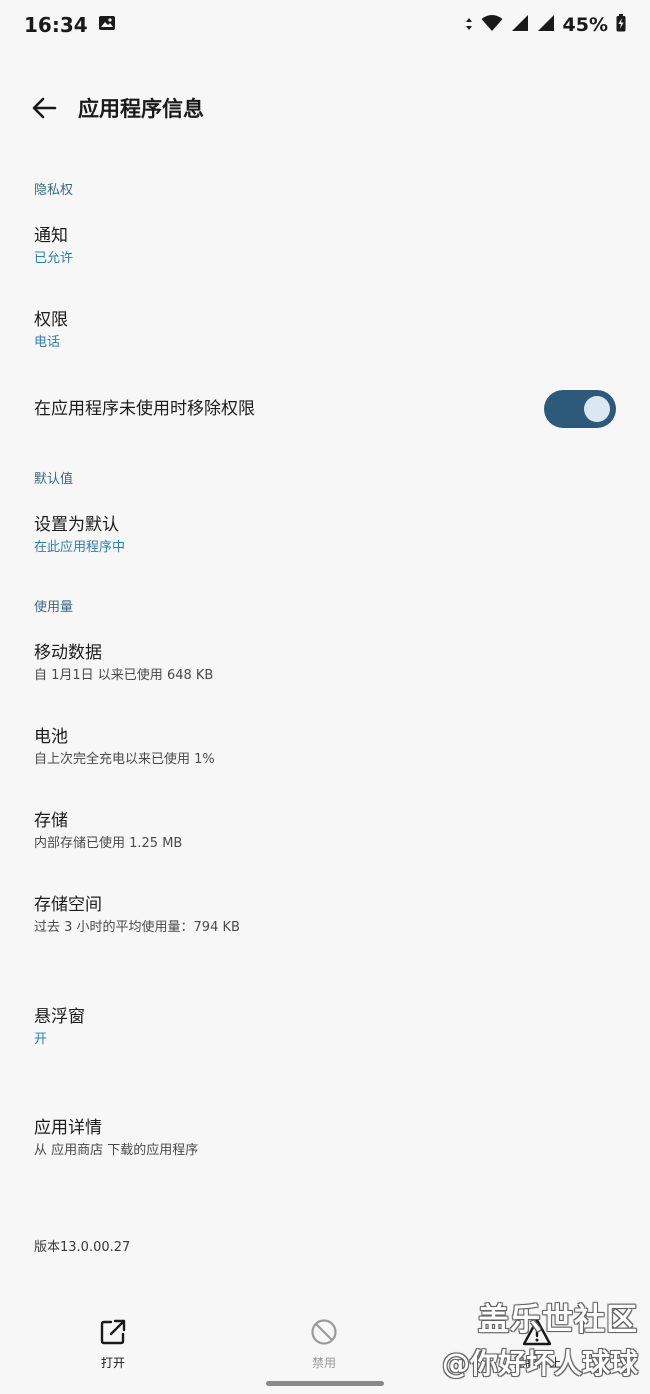 This screenshot has height=1394, width=650. What do you see at coordinates (323, 1363) in the screenshot?
I see `disable-label: 禁用` at bounding box center [323, 1363].